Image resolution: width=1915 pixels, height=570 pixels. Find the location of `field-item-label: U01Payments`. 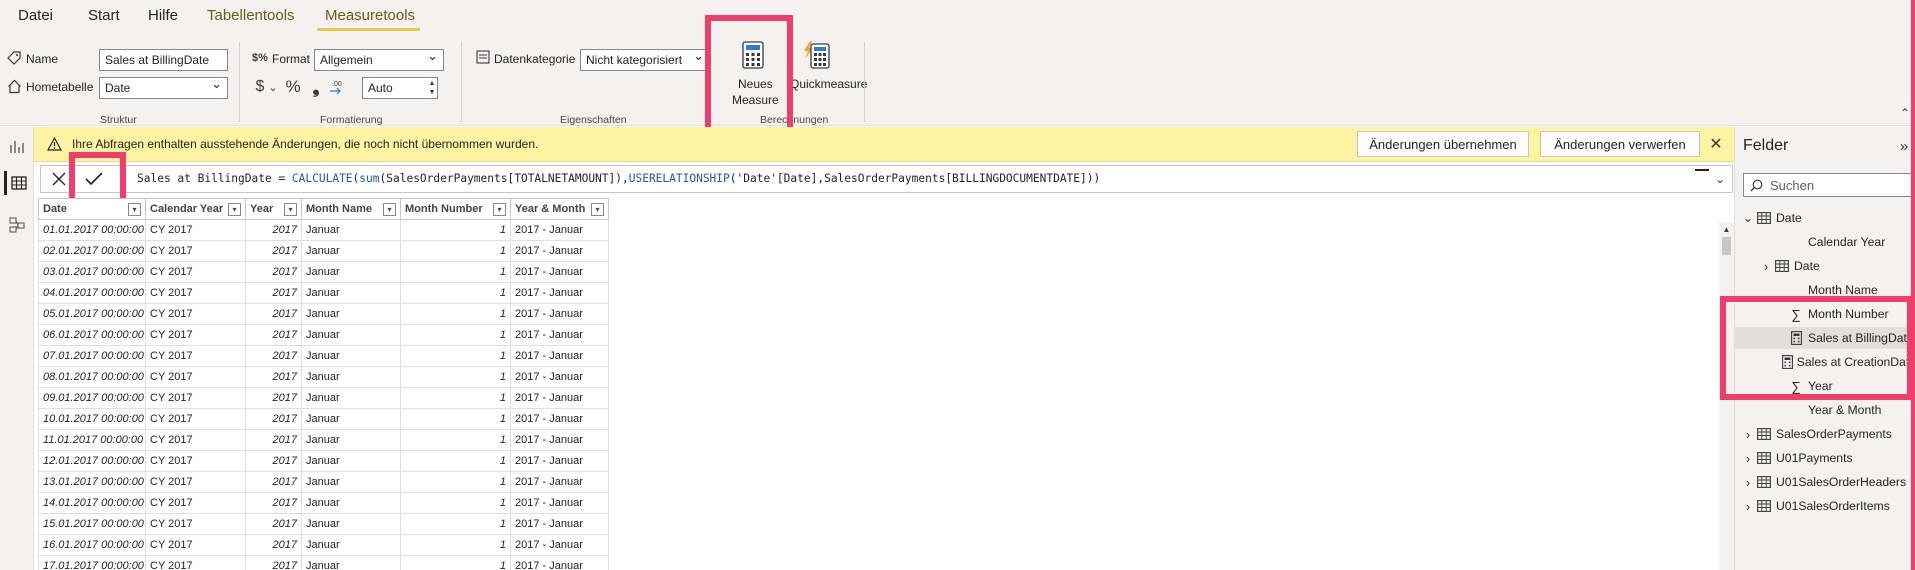

field-item-label: U01Payments is located at coordinates (1814, 458).